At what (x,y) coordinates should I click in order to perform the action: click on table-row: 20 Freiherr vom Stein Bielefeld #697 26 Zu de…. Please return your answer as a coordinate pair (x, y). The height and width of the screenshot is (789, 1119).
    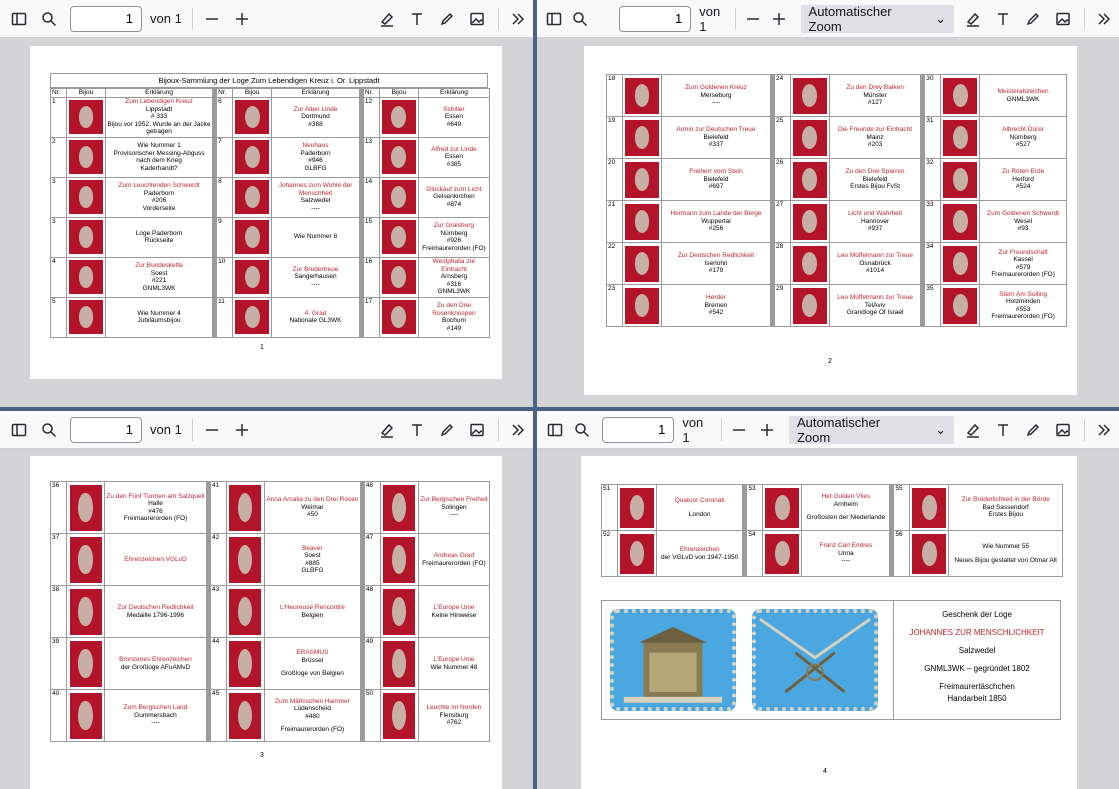
    Looking at the image, I should click on (836, 179).